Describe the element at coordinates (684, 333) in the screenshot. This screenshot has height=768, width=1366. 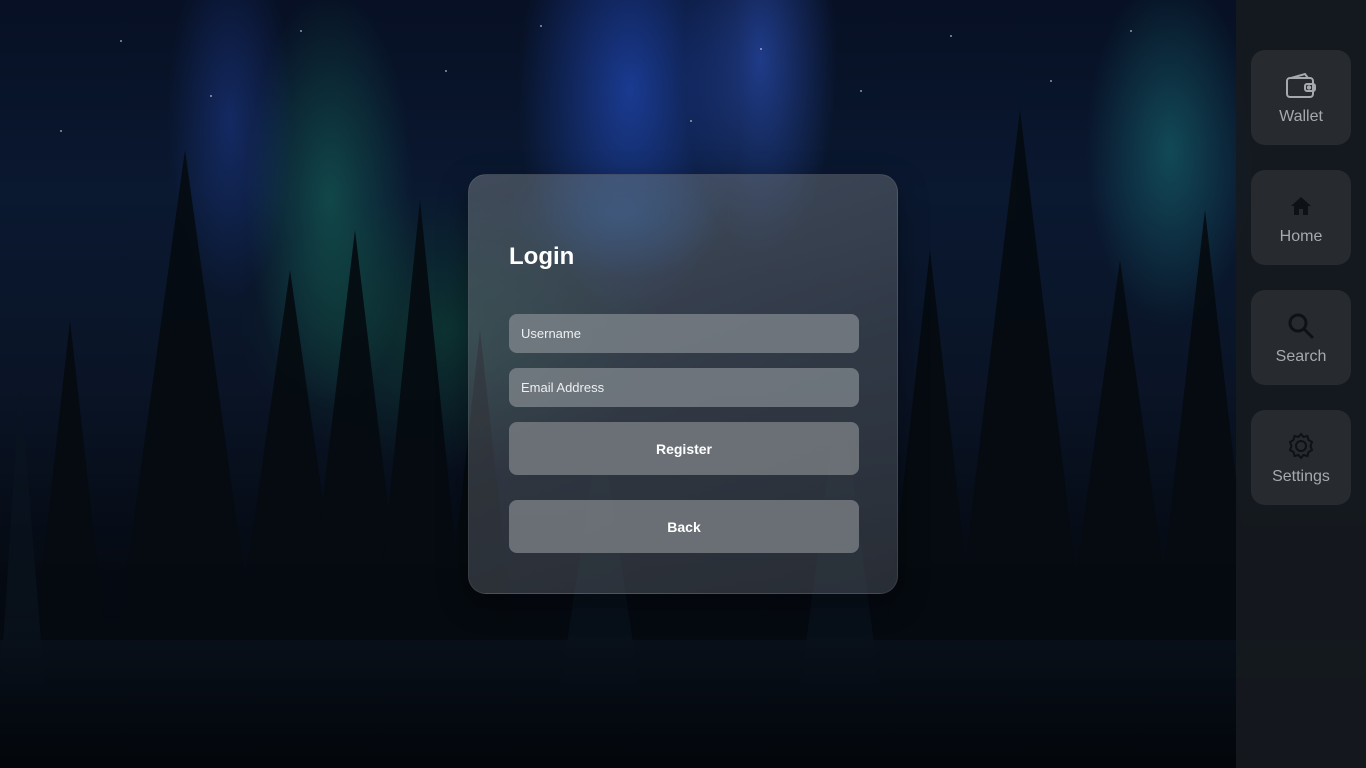
I see `username-input` at that location.